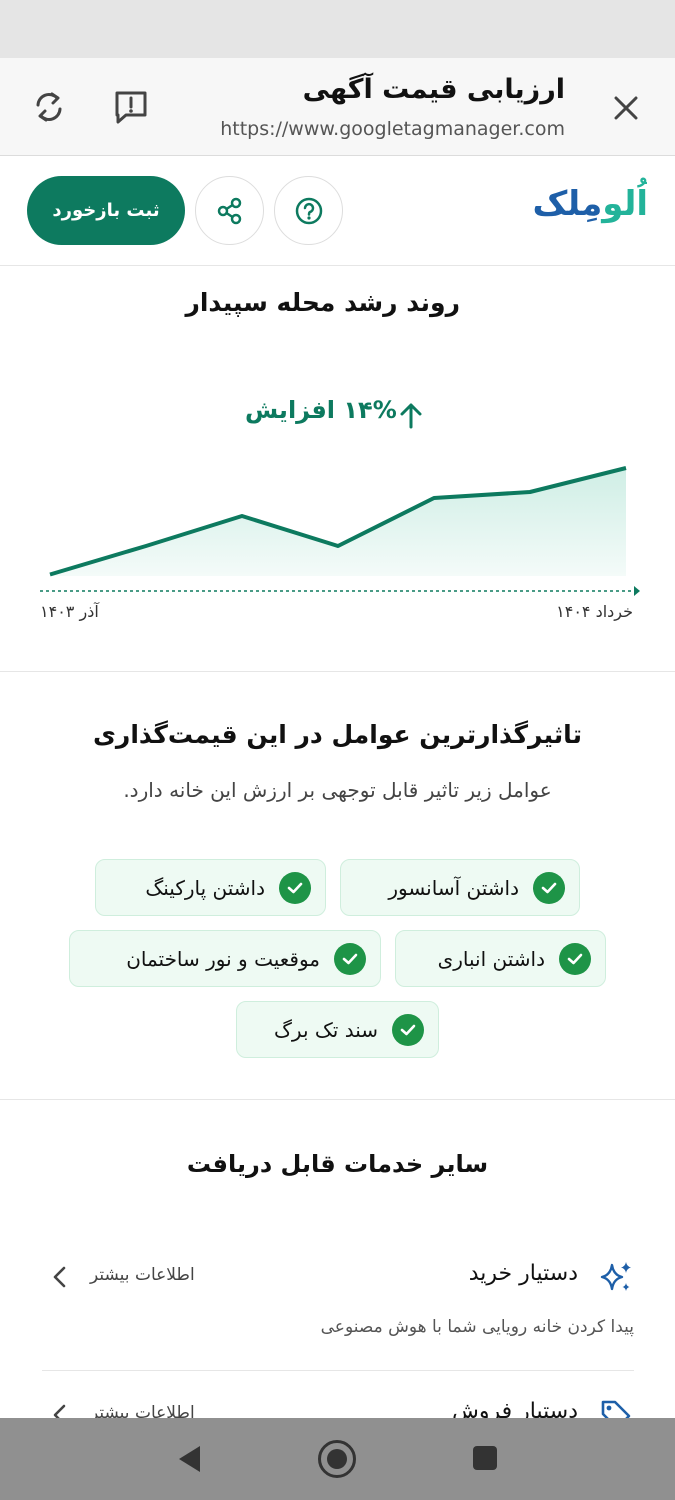 The image size is (675, 1500). I want to click on factor-chip: داشتن پارکینگ, so click(210, 887).